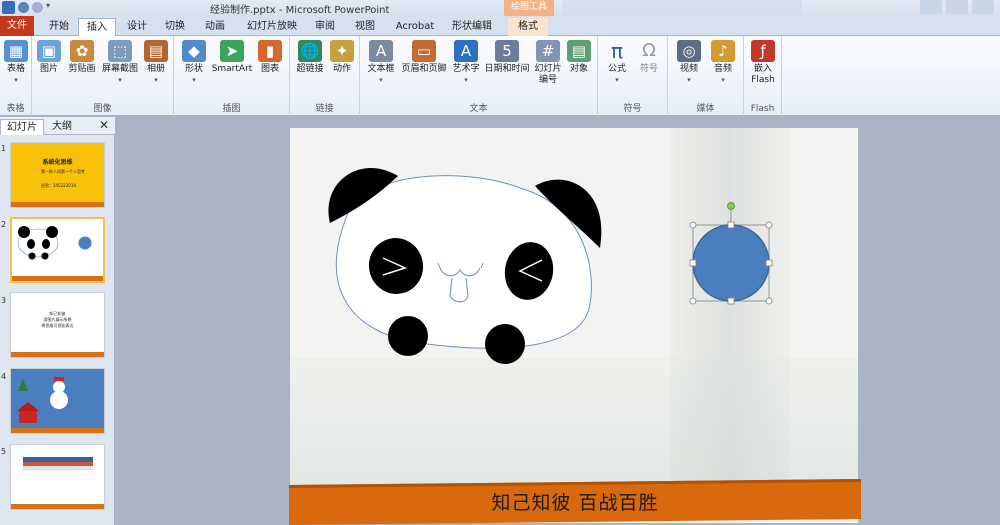 Image resolution: width=1000 pixels, height=525 pixels. Describe the element at coordinates (763, 51) in the screenshot. I see `flash-icon: ƒ` at that location.